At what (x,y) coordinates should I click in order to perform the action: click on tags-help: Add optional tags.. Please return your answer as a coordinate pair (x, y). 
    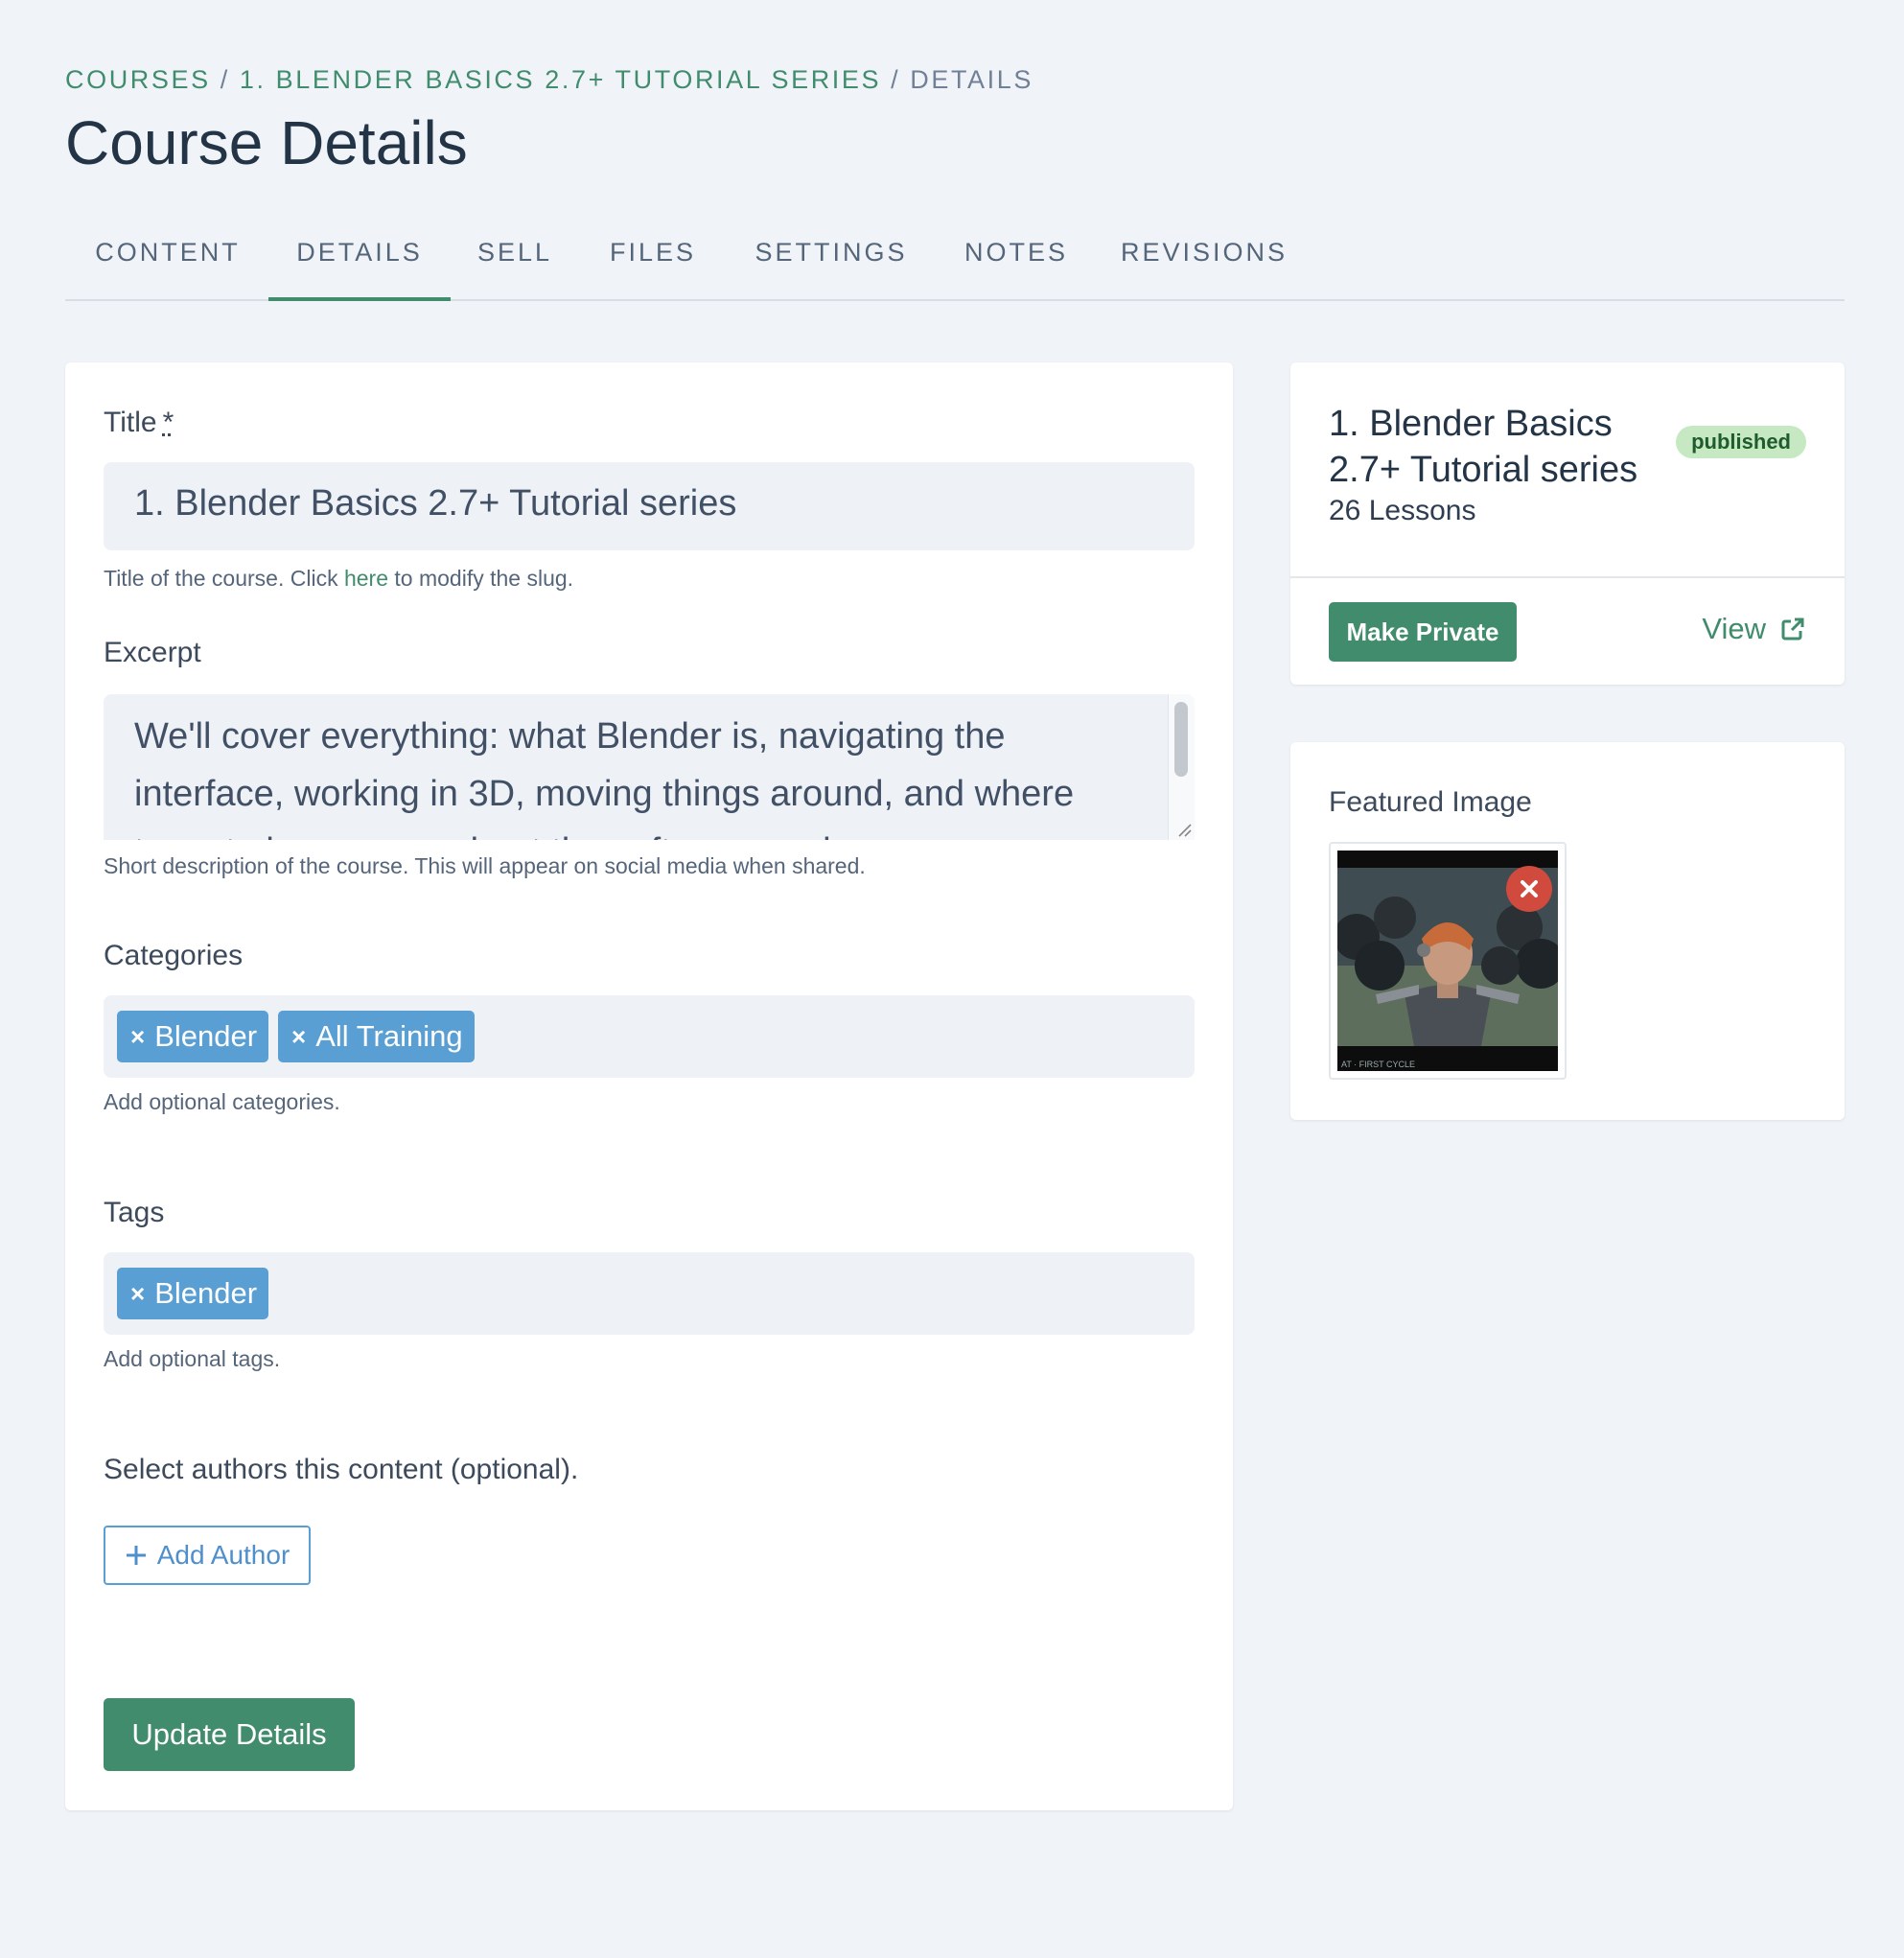
    Looking at the image, I should click on (193, 1358).